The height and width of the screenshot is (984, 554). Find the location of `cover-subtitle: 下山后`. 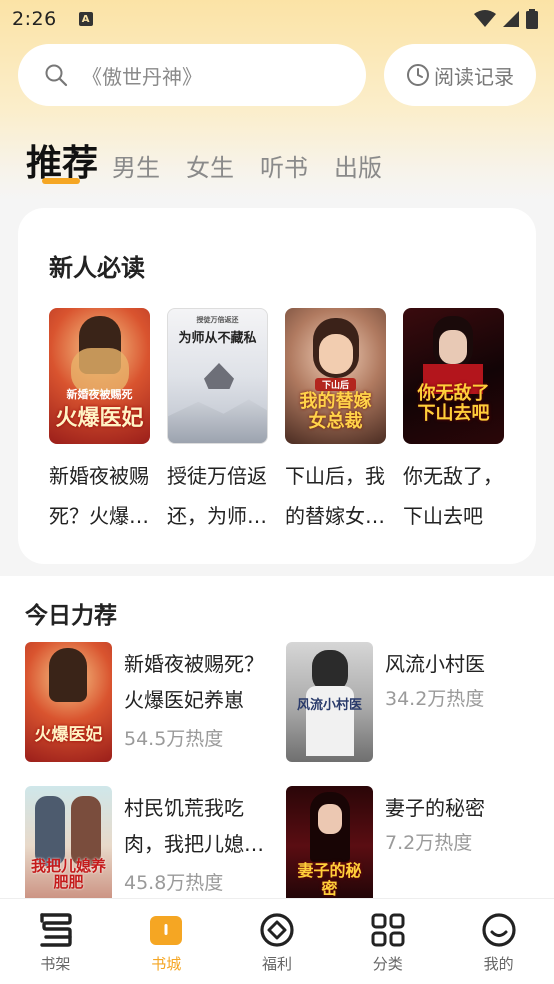

cover-subtitle: 下山后 is located at coordinates (335, 384).